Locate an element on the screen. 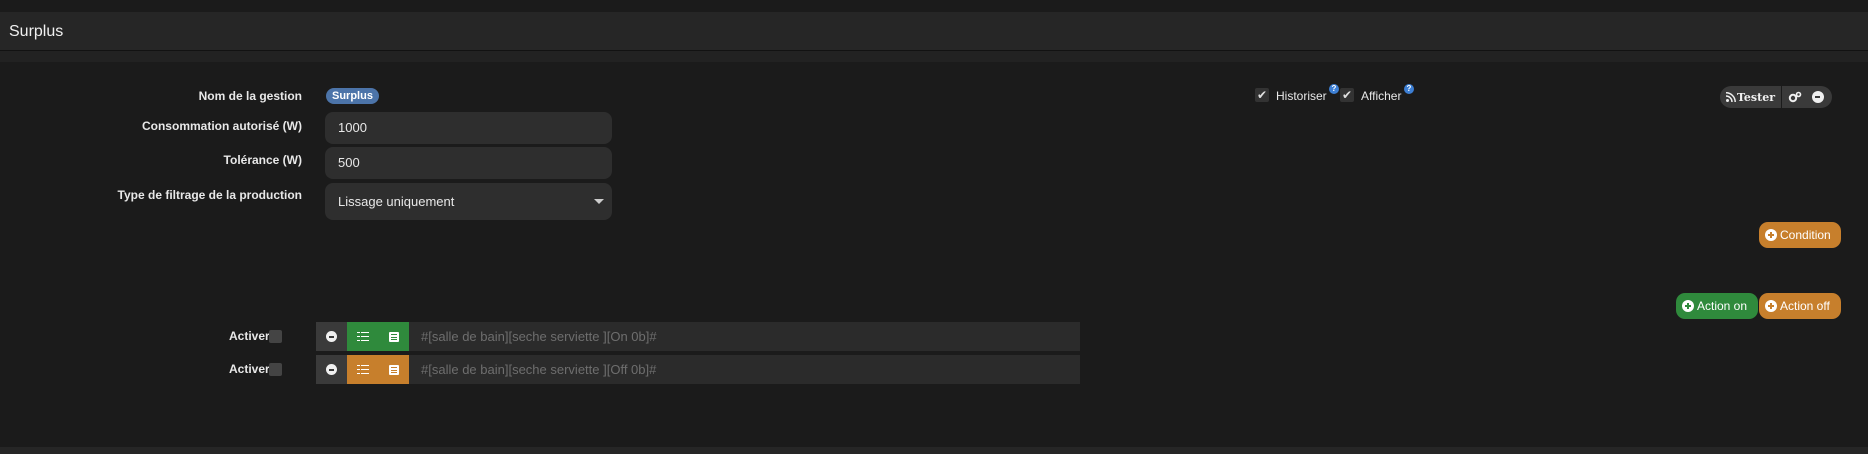  action-off-label: Action off is located at coordinates (1805, 306).